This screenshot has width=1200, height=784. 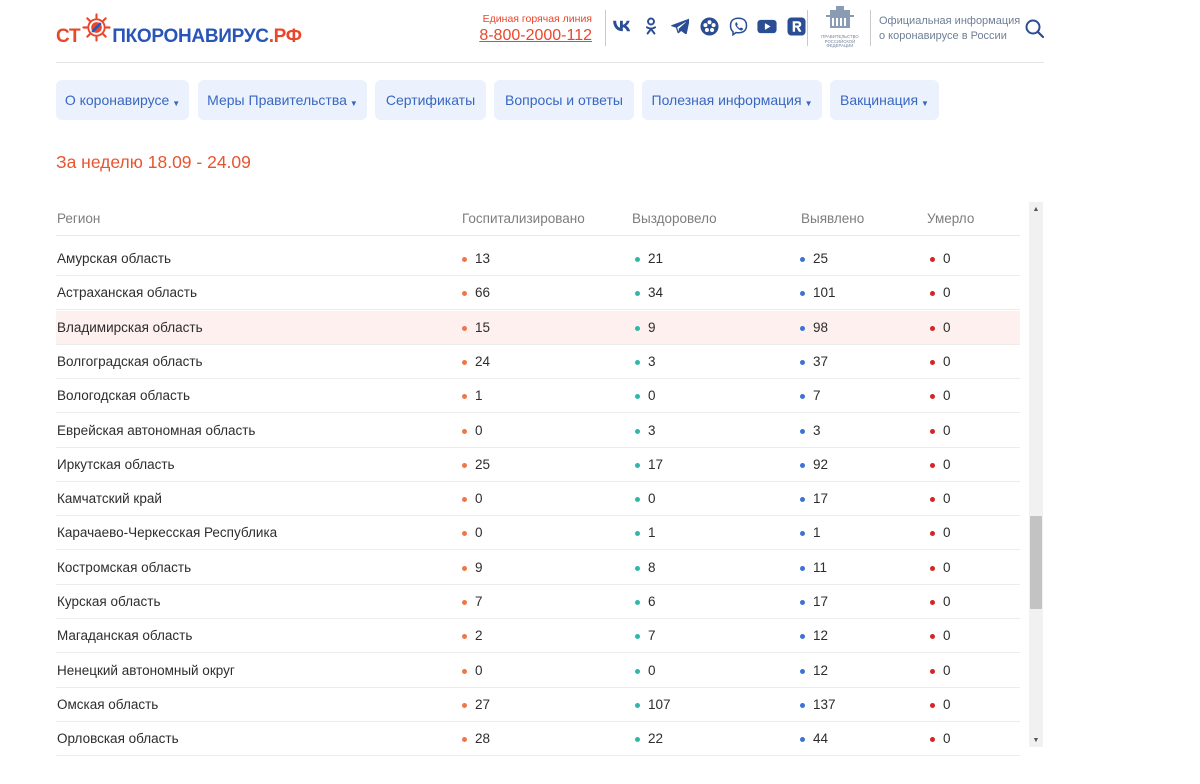 I want to click on cell-hospitalized: 13, so click(x=476, y=258).